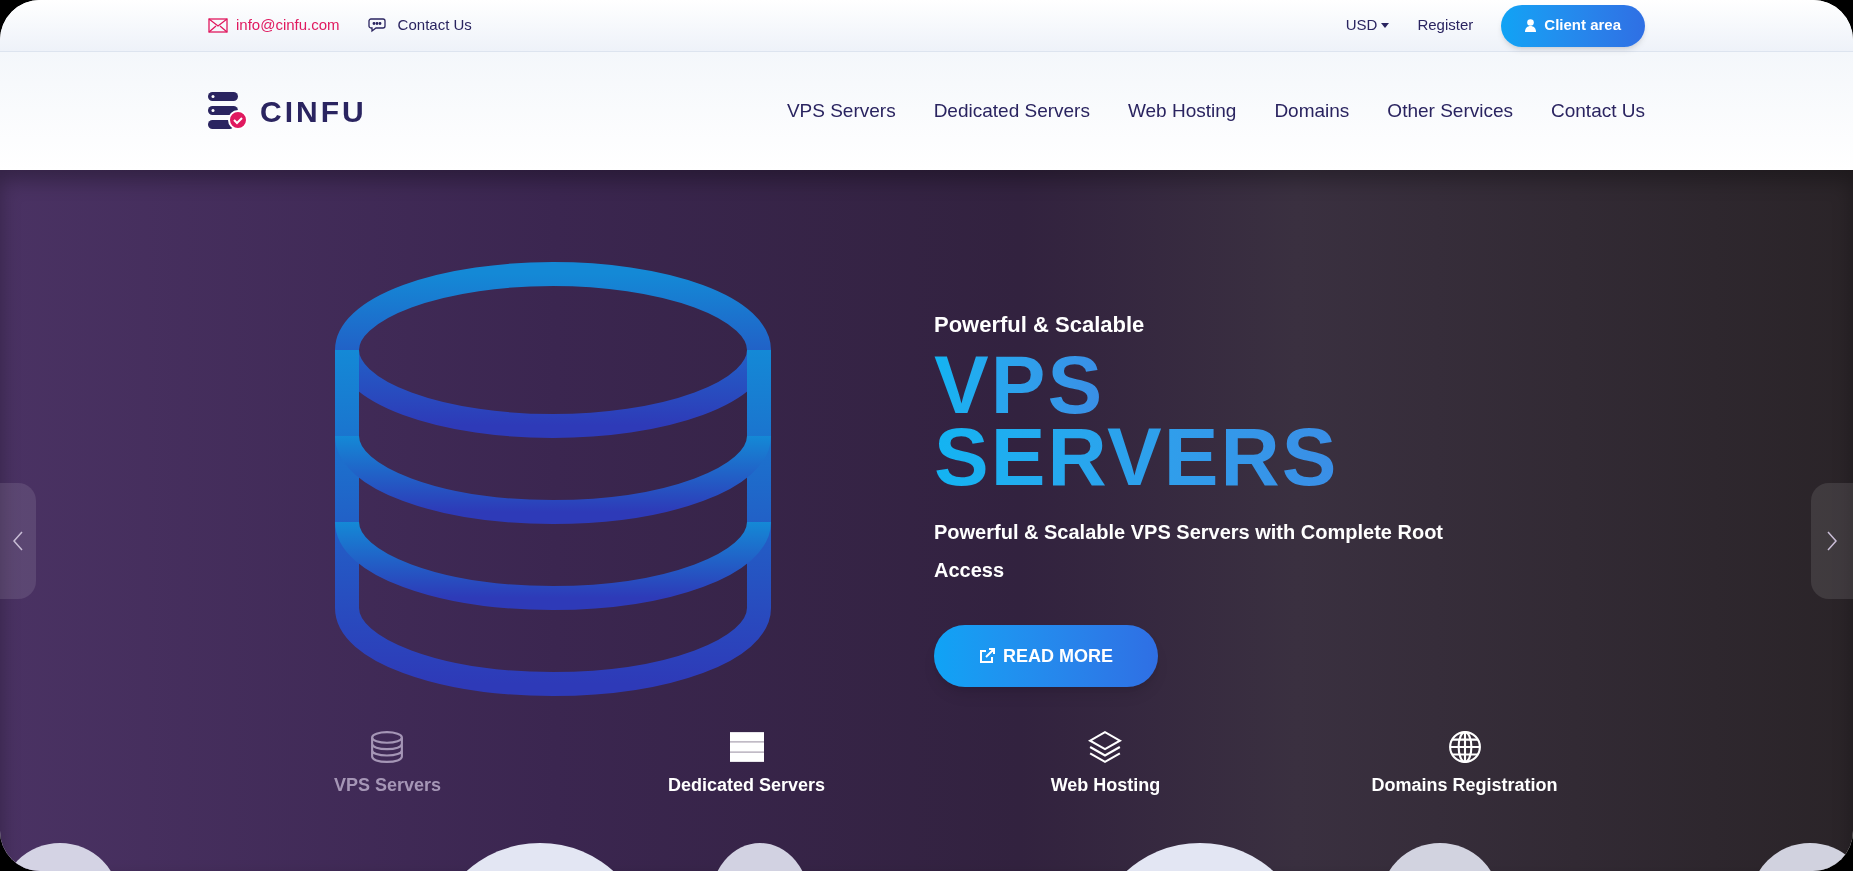  What do you see at coordinates (387, 747) in the screenshot?
I see `database-icon` at bounding box center [387, 747].